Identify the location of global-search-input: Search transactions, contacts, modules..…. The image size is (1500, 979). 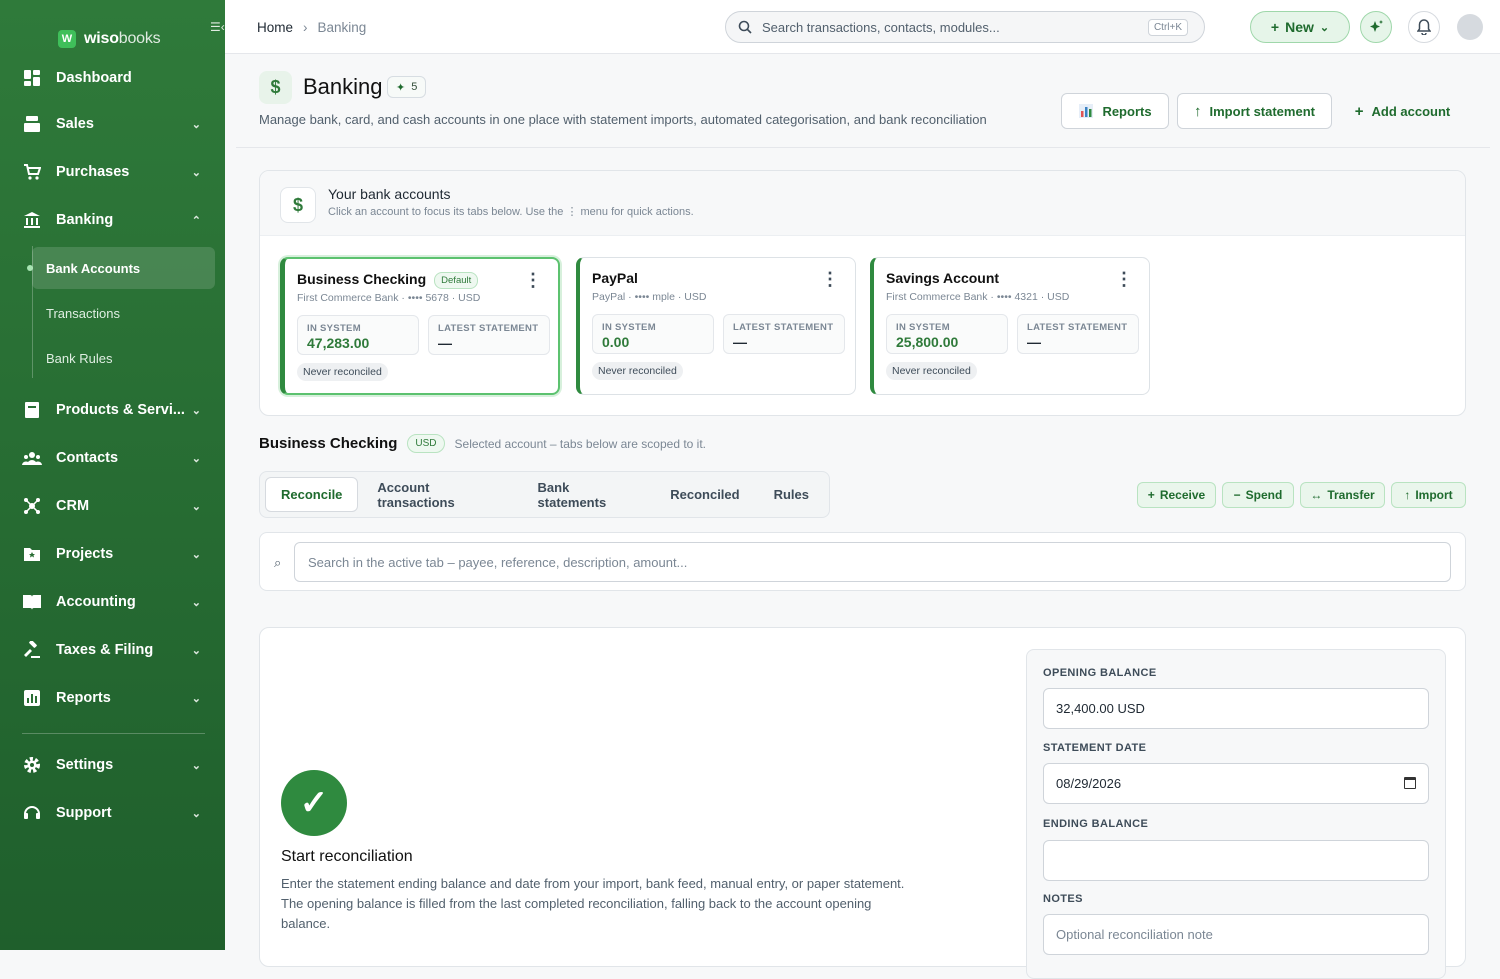
(965, 27).